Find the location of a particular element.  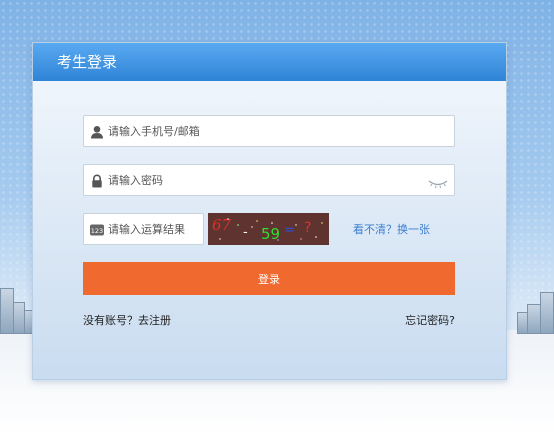

svg-text: 123 is located at coordinates (97, 231).